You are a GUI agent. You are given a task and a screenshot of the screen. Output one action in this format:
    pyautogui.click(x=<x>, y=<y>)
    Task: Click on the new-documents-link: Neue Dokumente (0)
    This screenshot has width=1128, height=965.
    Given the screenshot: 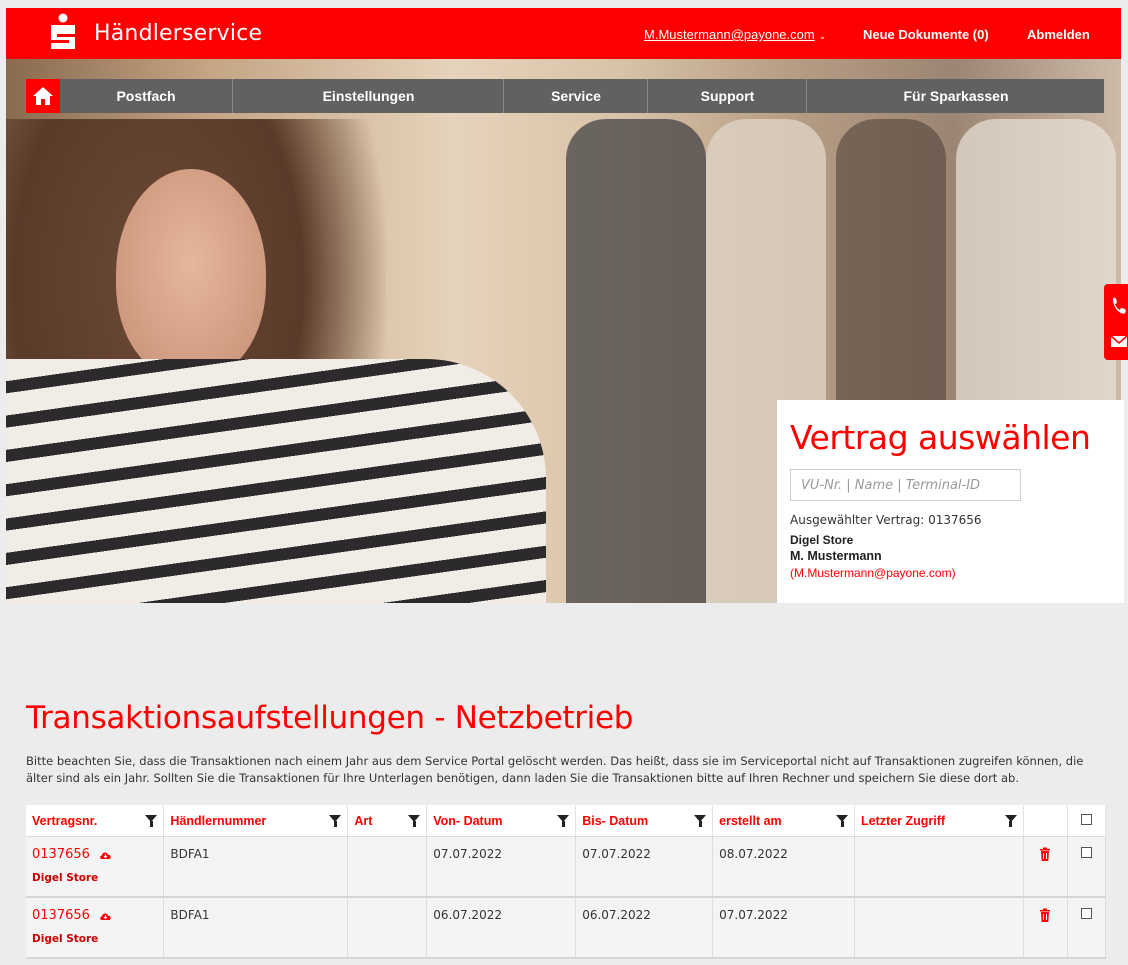 What is the action you would take?
    pyautogui.click(x=926, y=34)
    